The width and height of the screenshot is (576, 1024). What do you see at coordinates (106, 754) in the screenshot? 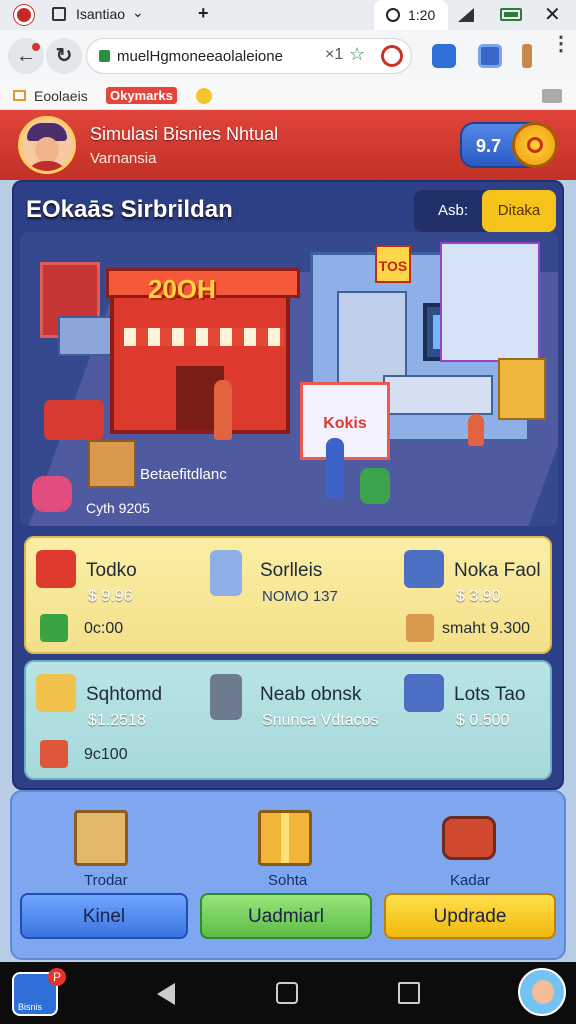
I see `teal-footer-left: 9c100` at bounding box center [106, 754].